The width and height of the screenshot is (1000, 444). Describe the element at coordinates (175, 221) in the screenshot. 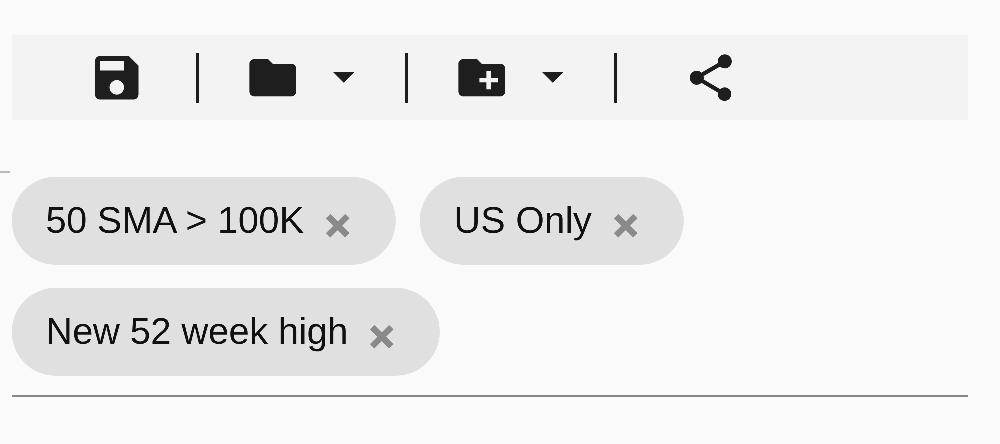

I see `filter-label: 50 SMA > 100K` at that location.